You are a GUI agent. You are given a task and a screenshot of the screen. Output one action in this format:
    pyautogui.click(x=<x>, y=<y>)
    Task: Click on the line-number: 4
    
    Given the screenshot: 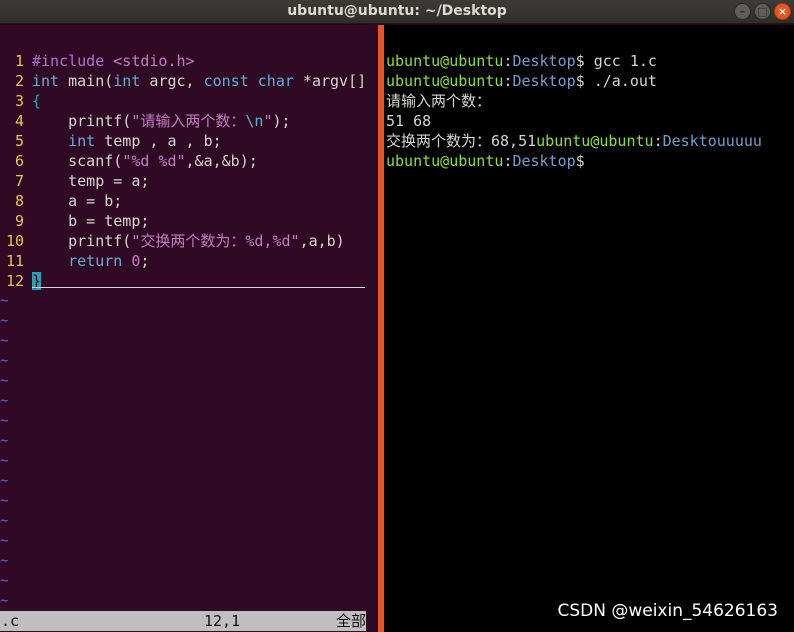 What is the action you would take?
    pyautogui.click(x=19, y=121)
    